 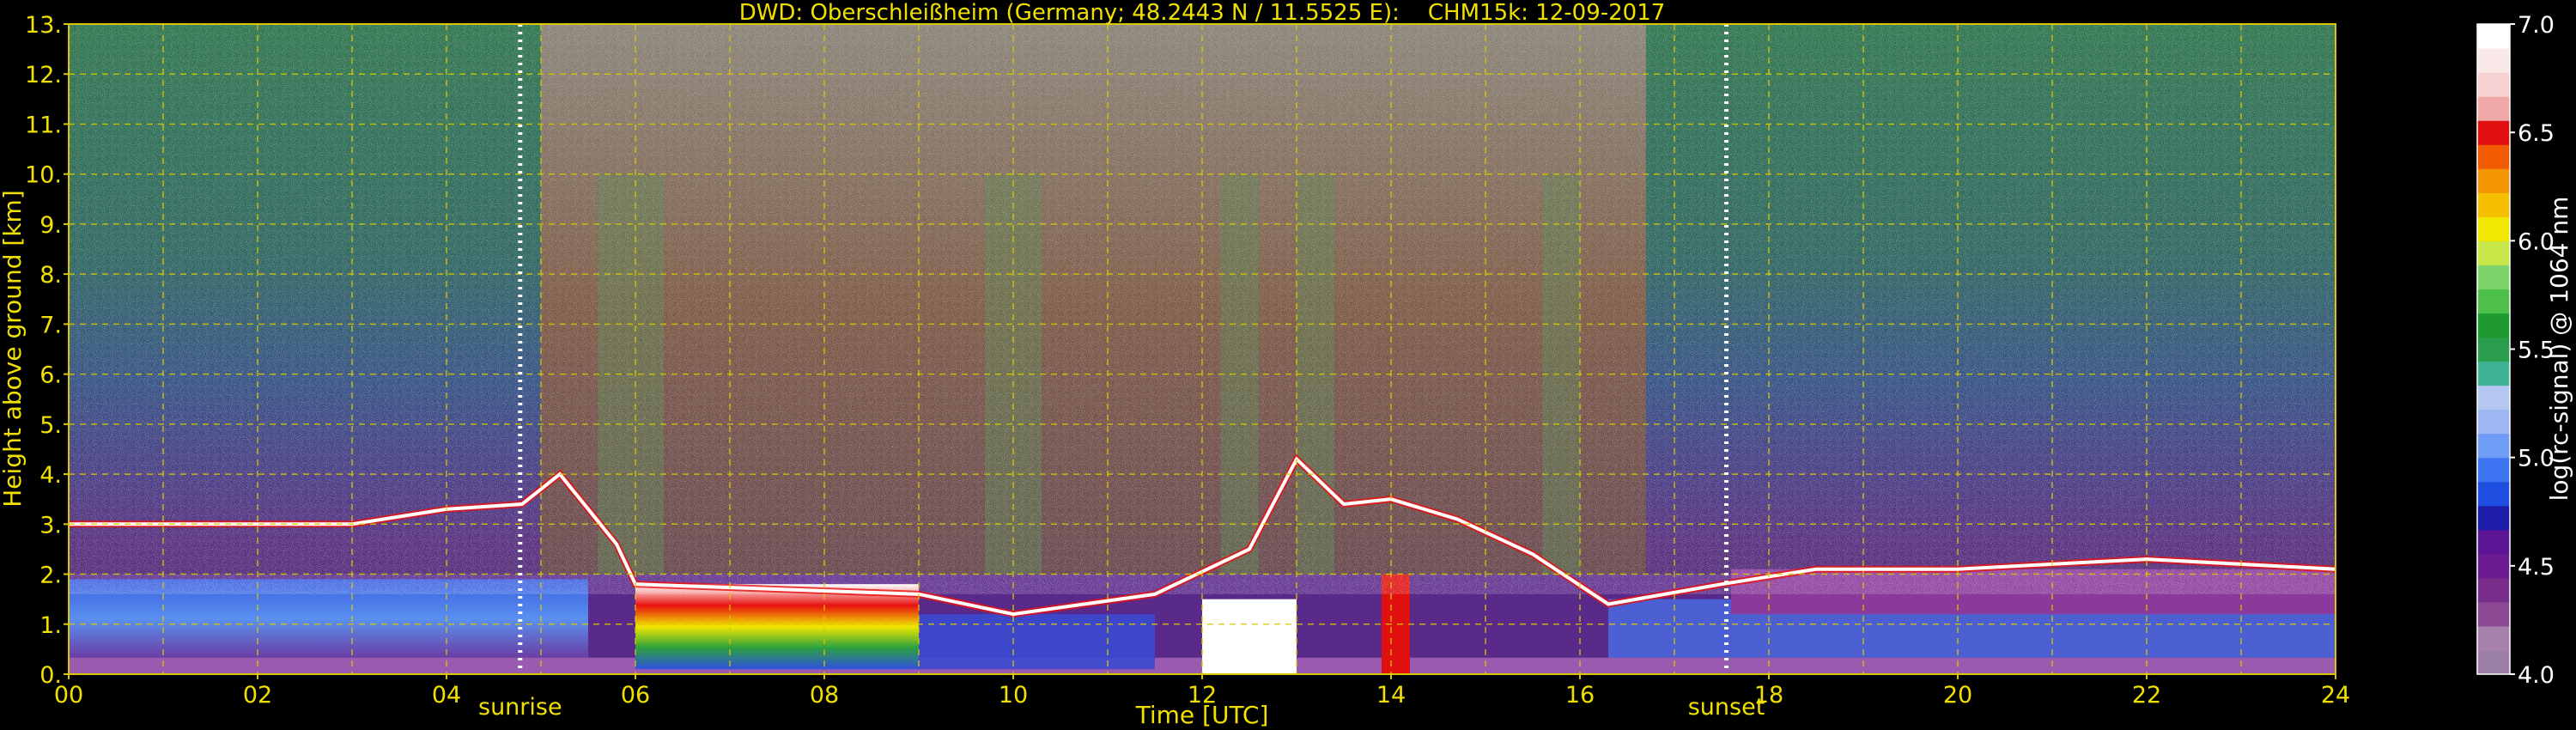 I want to click on x-tick-label: 24, so click(x=2335, y=695).